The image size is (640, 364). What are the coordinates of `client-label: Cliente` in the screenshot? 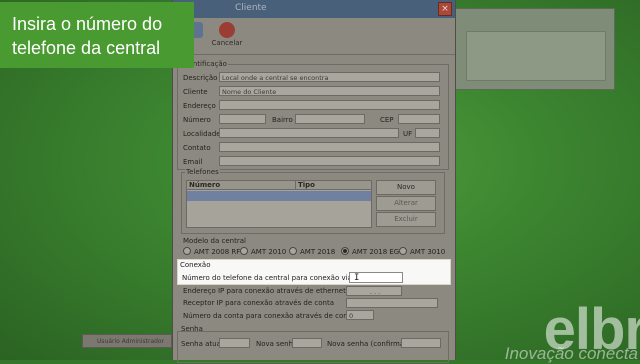 It's located at (195, 92).